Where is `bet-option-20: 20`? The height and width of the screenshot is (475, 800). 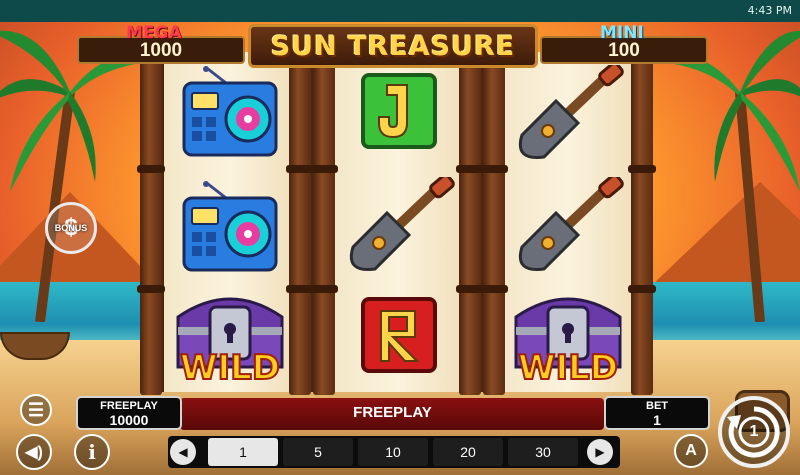 bet-option-20: 20 is located at coordinates (468, 452).